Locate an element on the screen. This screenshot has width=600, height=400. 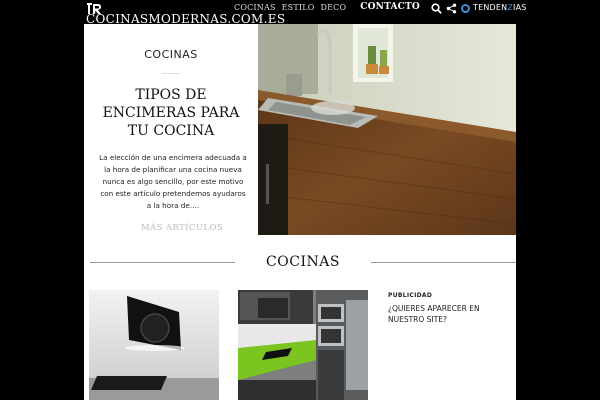
section-divider-left is located at coordinates (162, 262).